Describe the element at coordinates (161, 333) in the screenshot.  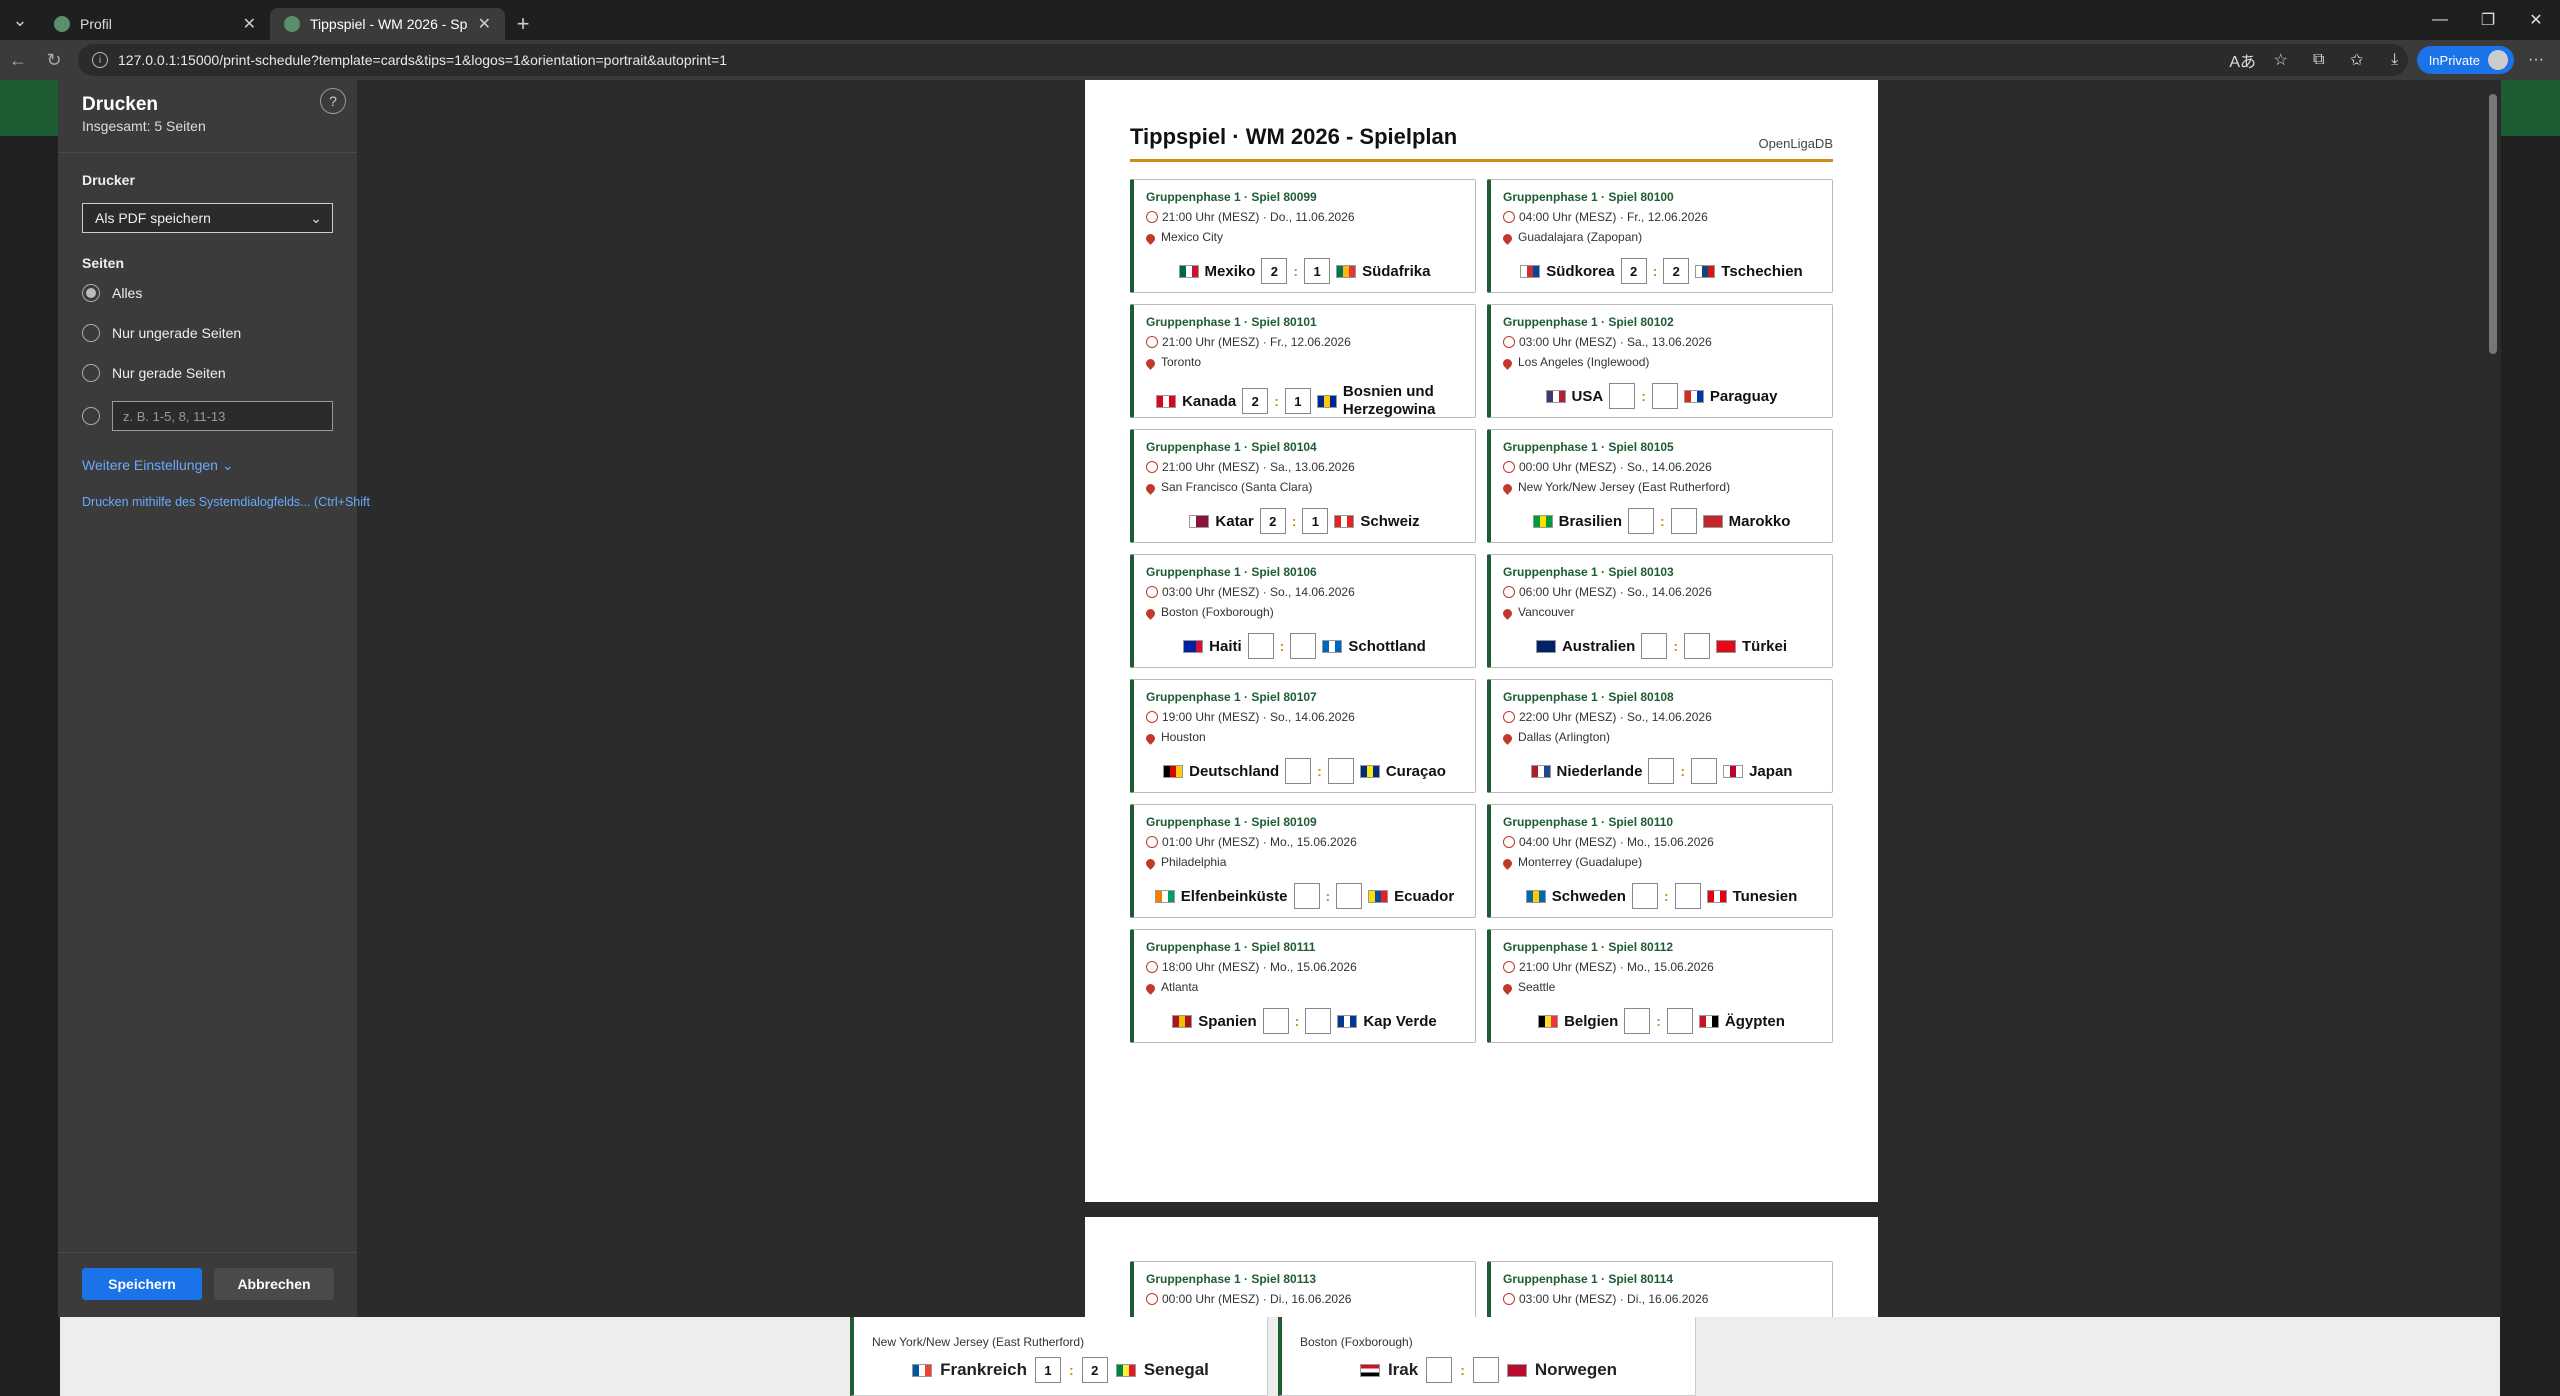
I see `radio-odd-pages: Nur ungerade Seiten` at that location.